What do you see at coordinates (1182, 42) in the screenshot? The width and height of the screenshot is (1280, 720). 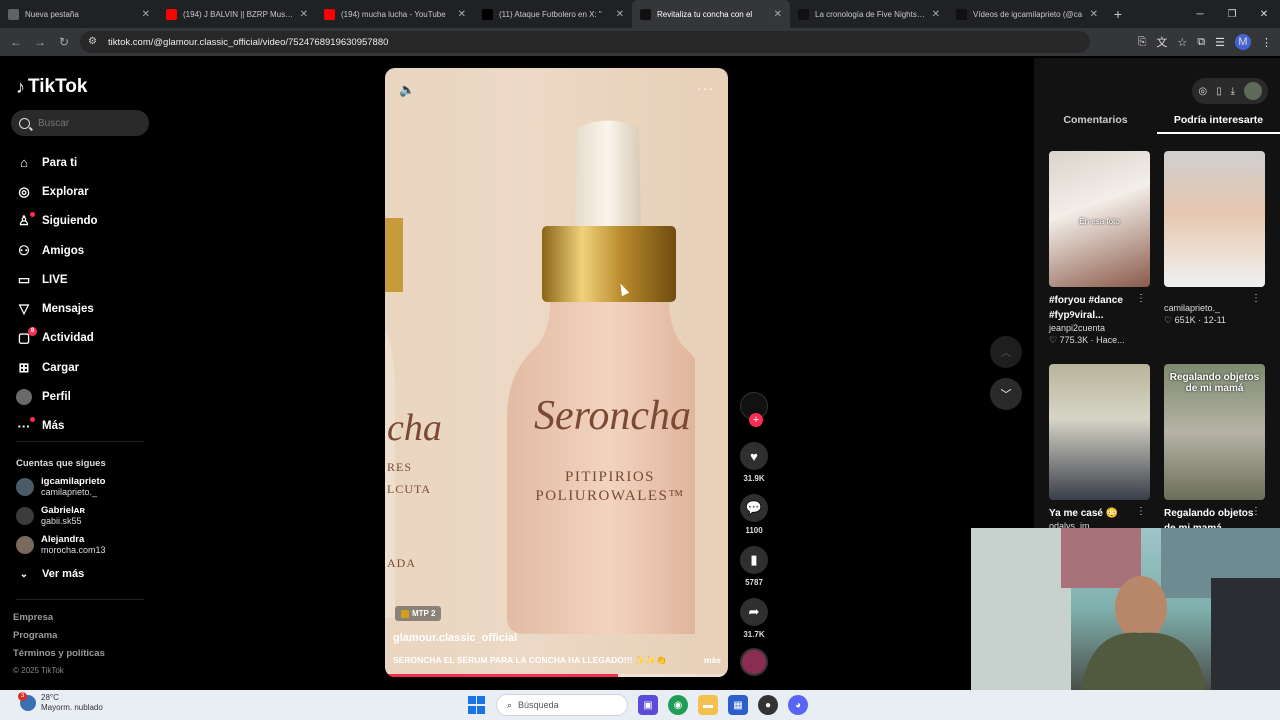 I see `bookmark-star-icon: ☆` at bounding box center [1182, 42].